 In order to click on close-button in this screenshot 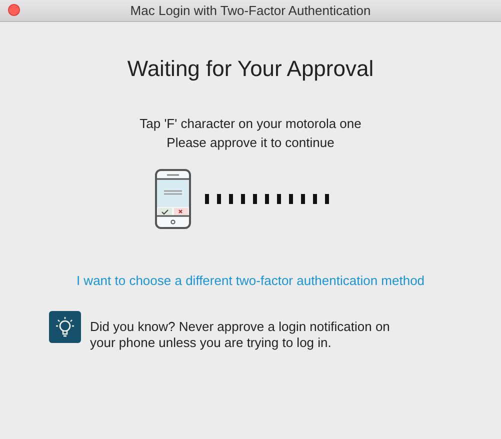, I will do `click(14, 10)`.